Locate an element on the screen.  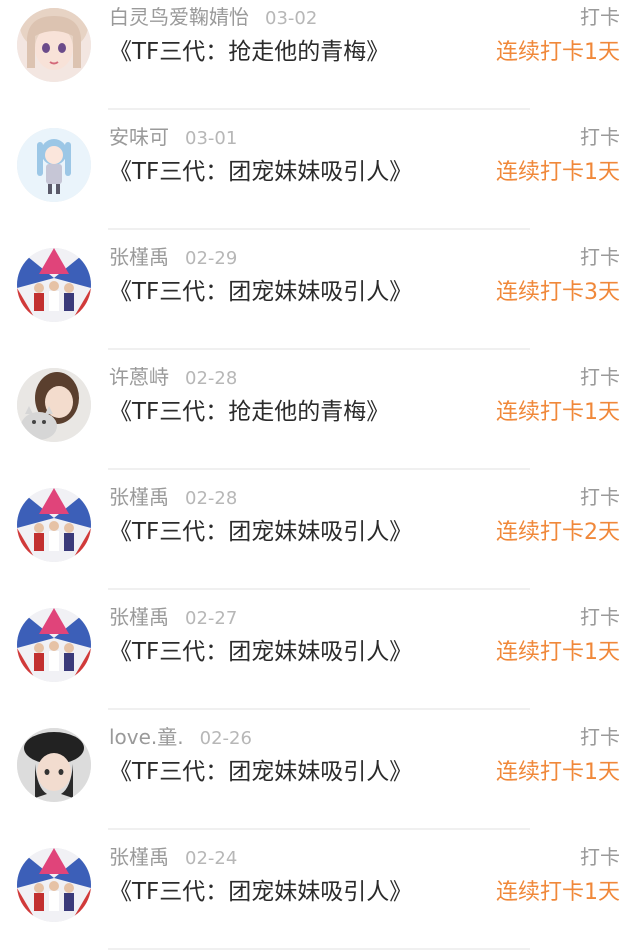
checkin-meta: 张槿禹 02-29 is located at coordinates (173, 257).